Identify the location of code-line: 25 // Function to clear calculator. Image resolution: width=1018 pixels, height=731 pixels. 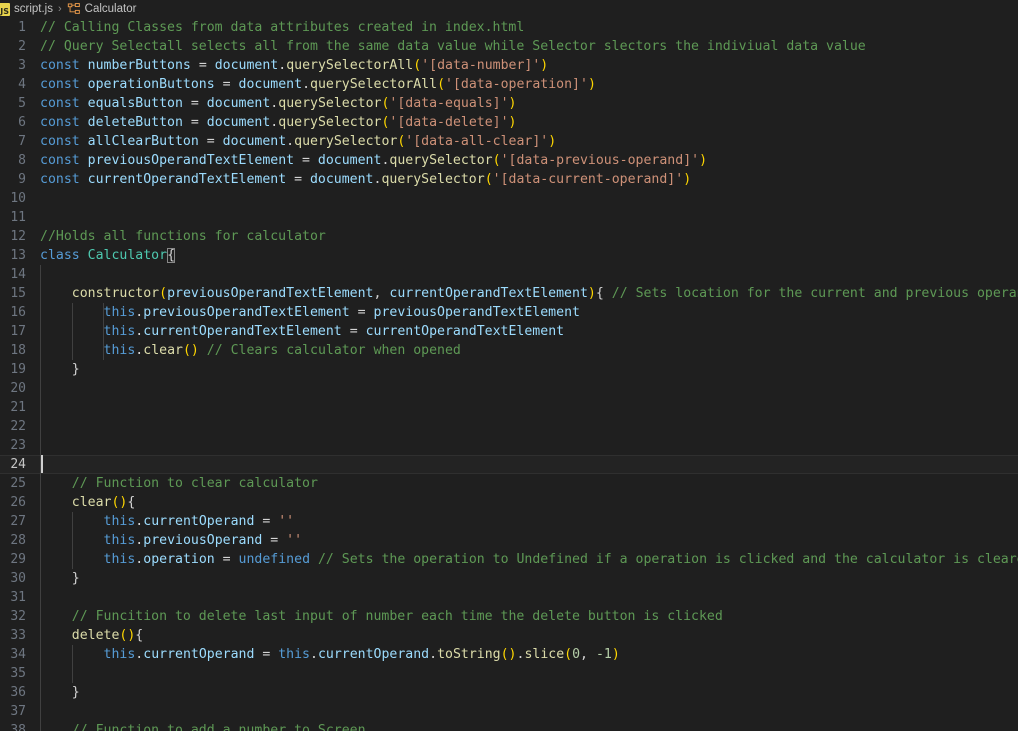
(509, 483).